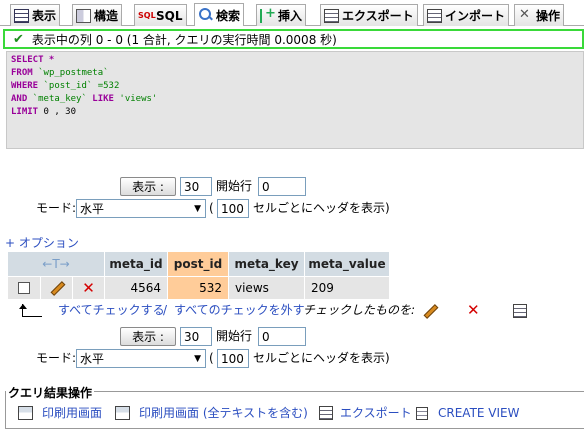 Image resolution: width=584 pixels, height=440 pixels. I want to click on operations-legend: クエリ結果操作, so click(50, 392).